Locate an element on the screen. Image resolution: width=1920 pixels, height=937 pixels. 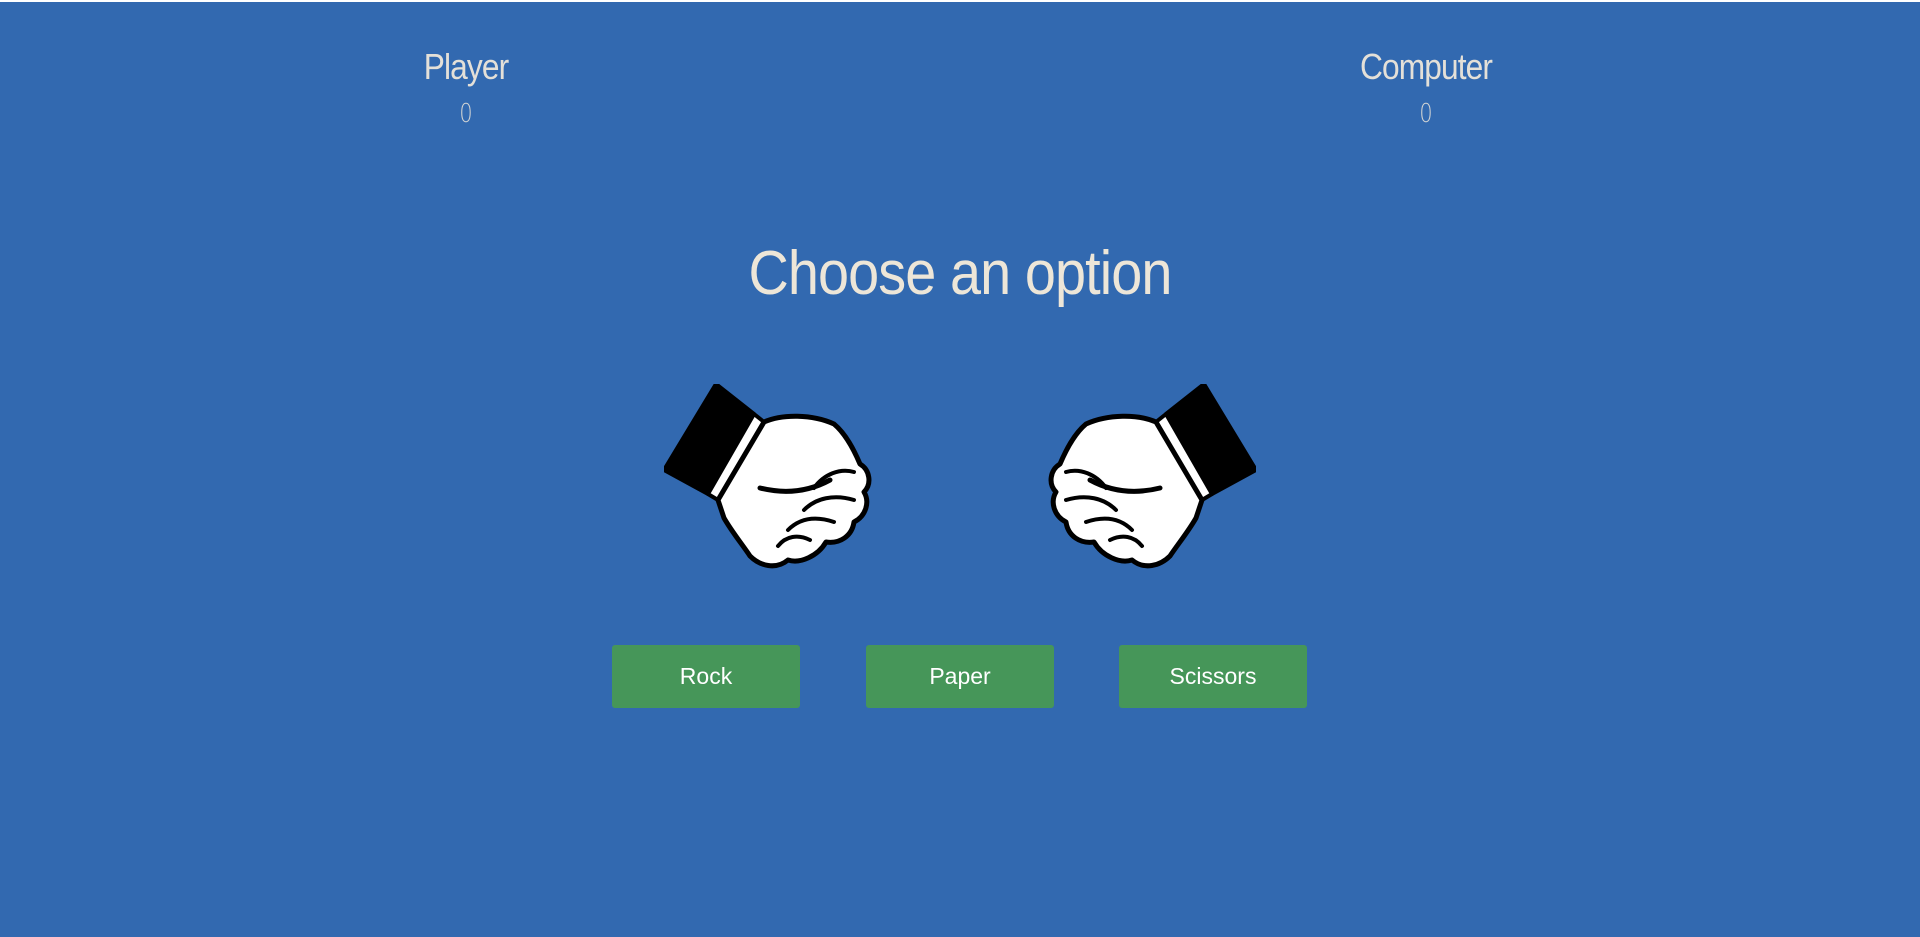
computer-label: Computer is located at coordinates (1426, 66).